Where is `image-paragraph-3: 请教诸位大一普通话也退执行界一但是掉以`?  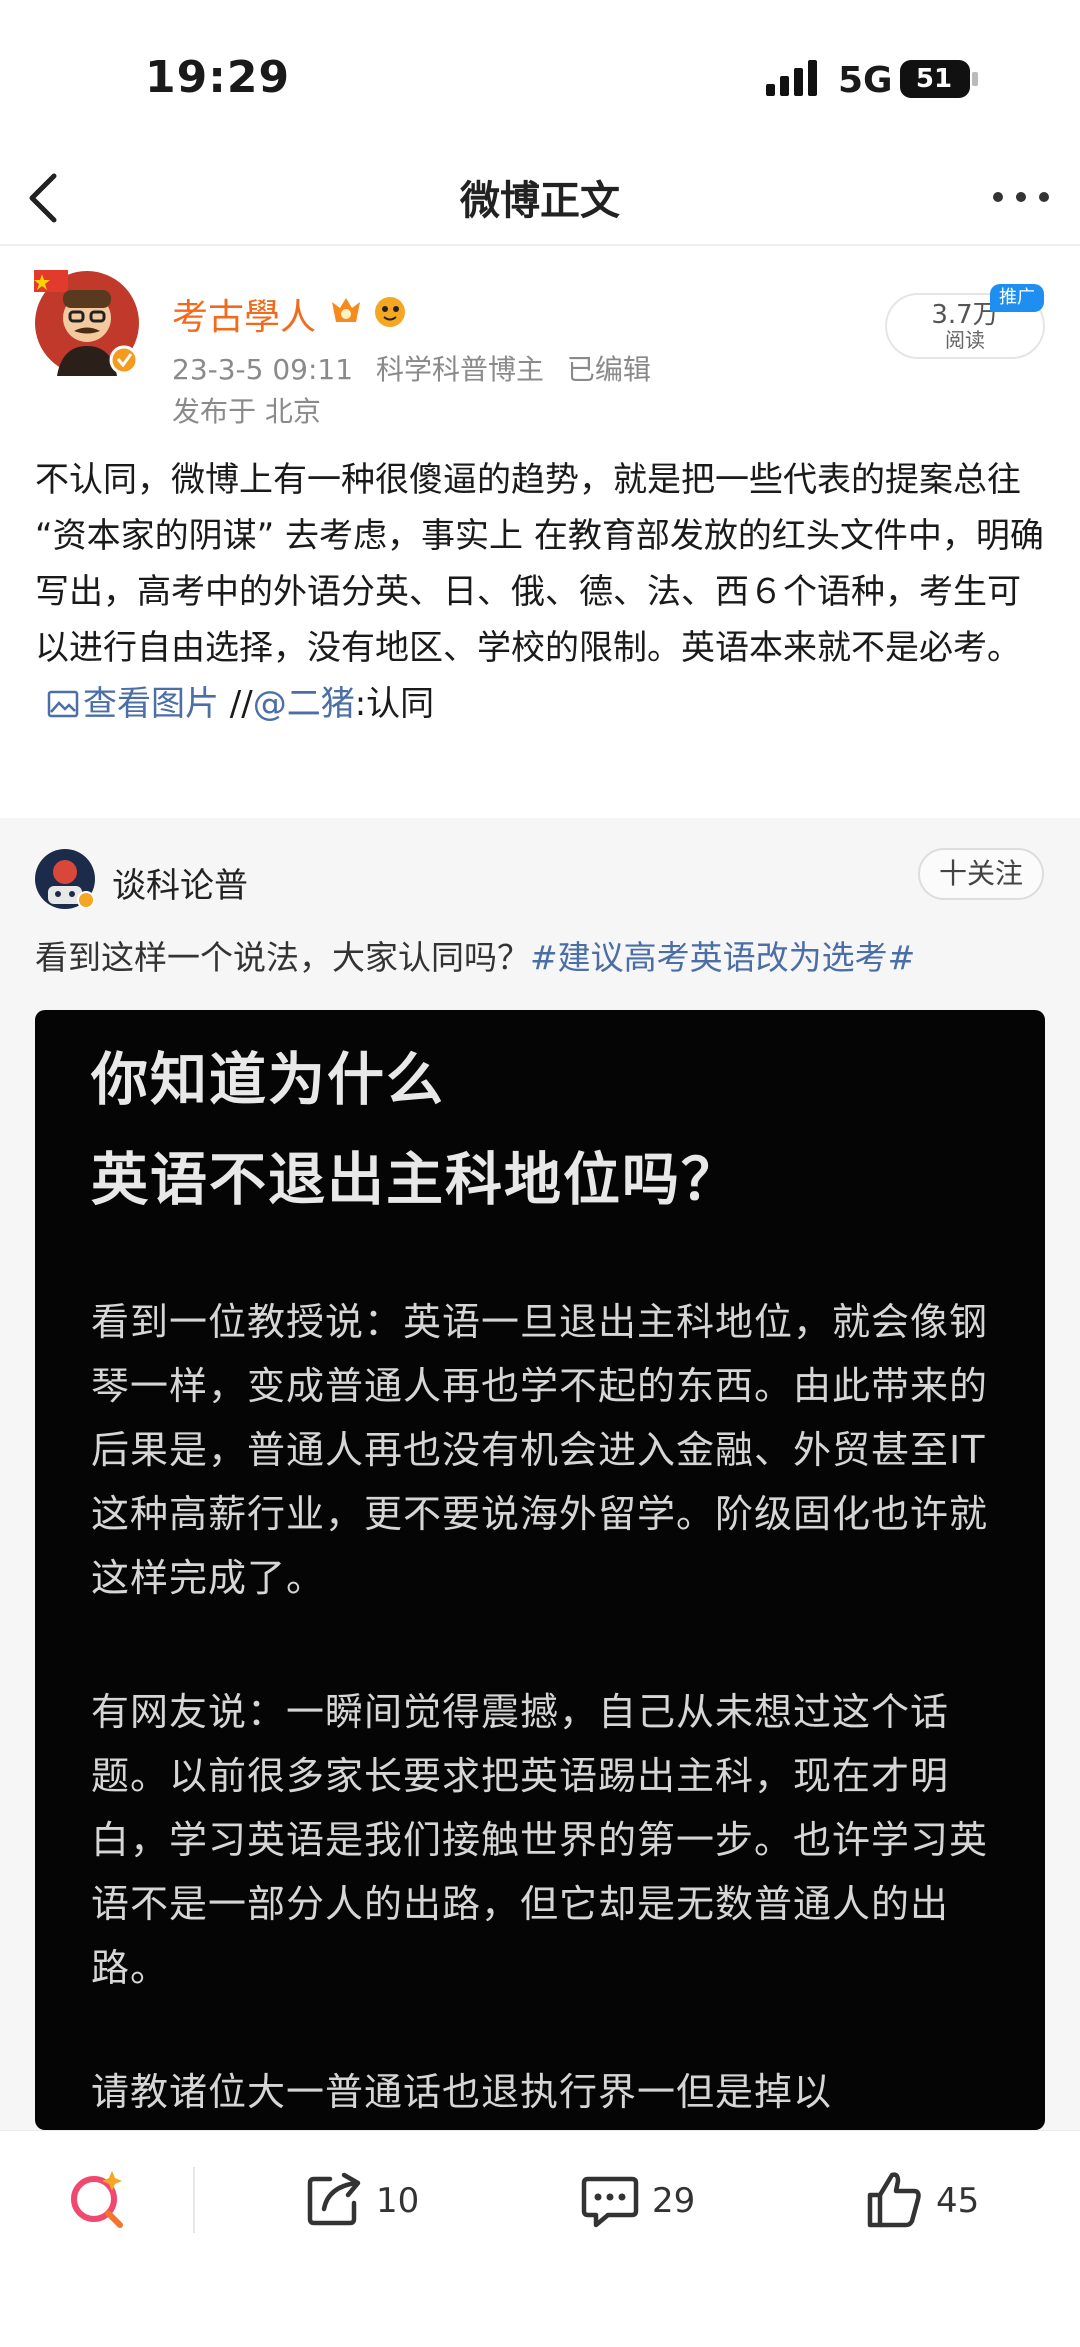
image-paragraph-3: 请教诸位大一普通话也退执行界一但是掉以 is located at coordinates (462, 2092).